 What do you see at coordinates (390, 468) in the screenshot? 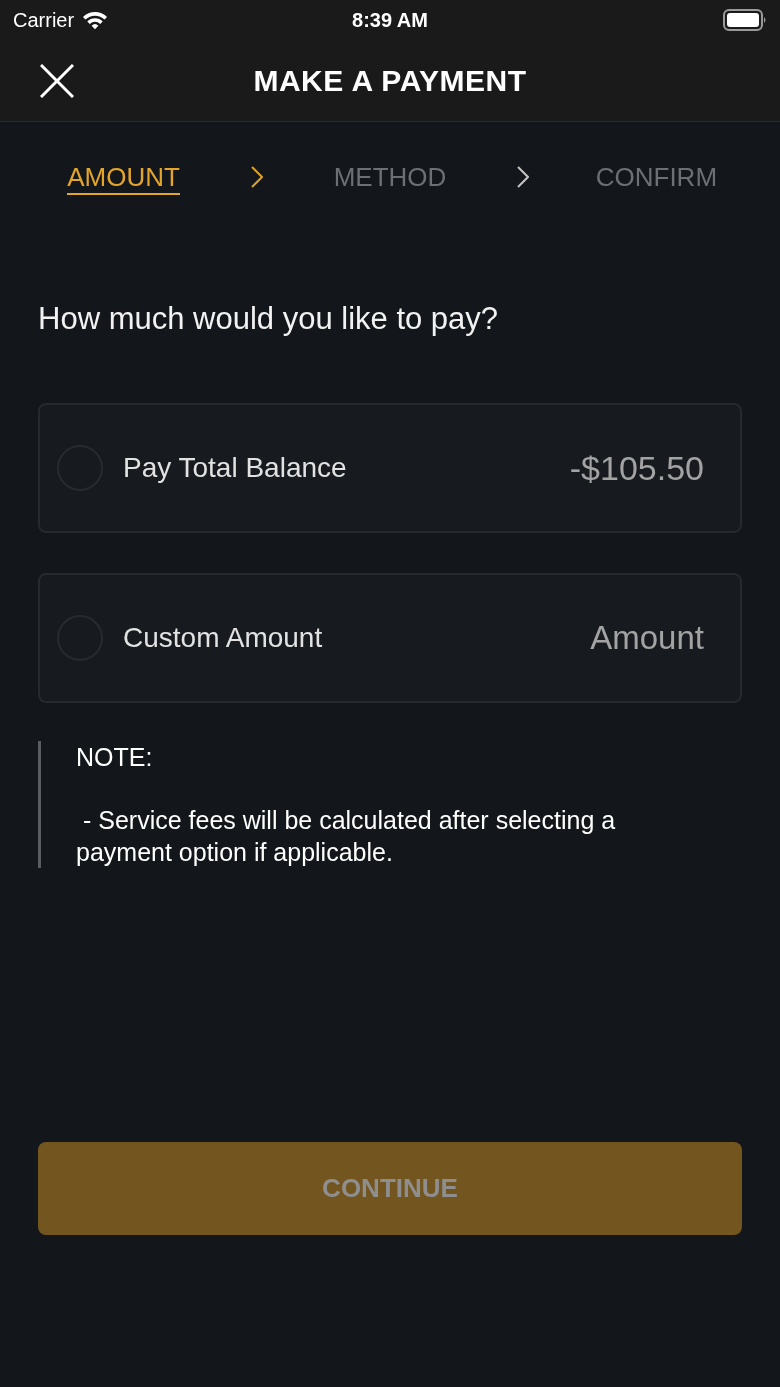
I see `payment-option-card: Pay Total Balance -$105.50` at bounding box center [390, 468].